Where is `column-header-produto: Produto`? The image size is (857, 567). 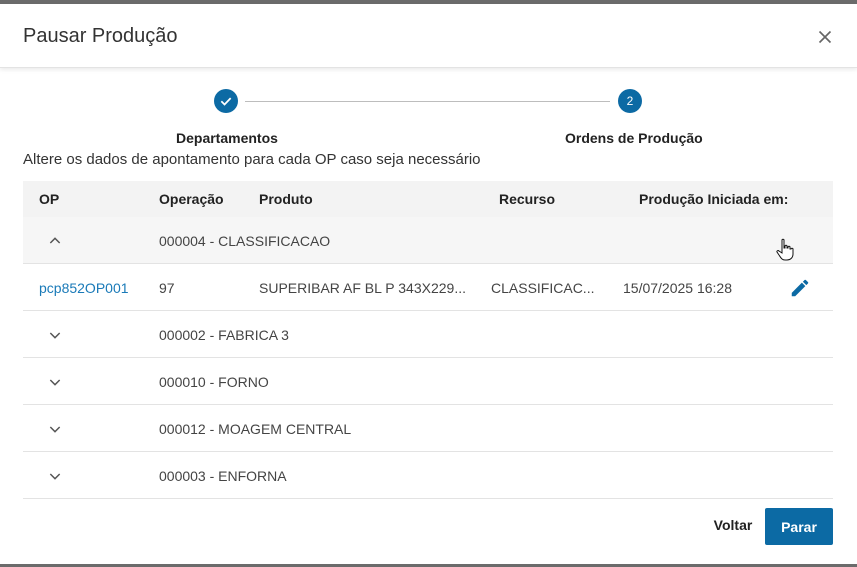 column-header-produto: Produto is located at coordinates (286, 199).